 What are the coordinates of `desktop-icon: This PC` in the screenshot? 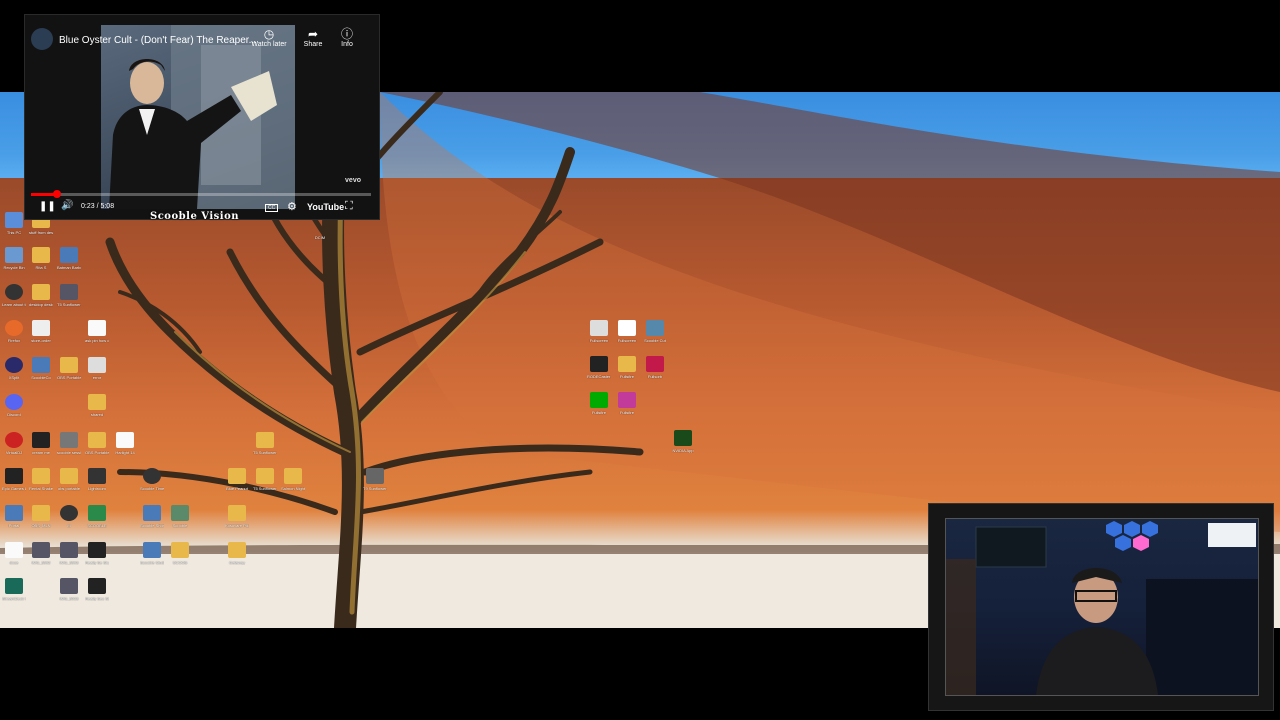 It's located at (14, 223).